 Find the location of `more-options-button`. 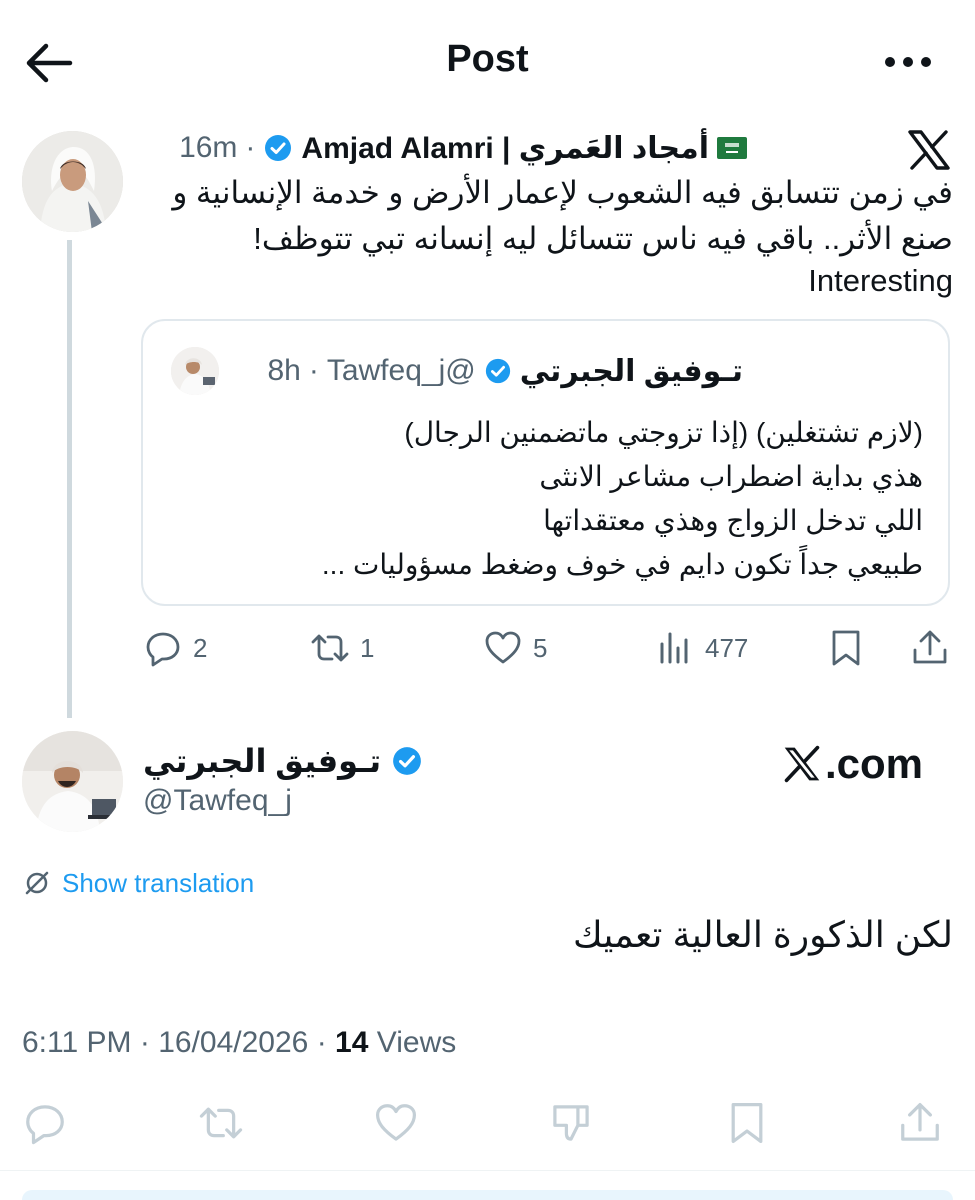

more-options-button is located at coordinates (908, 62).